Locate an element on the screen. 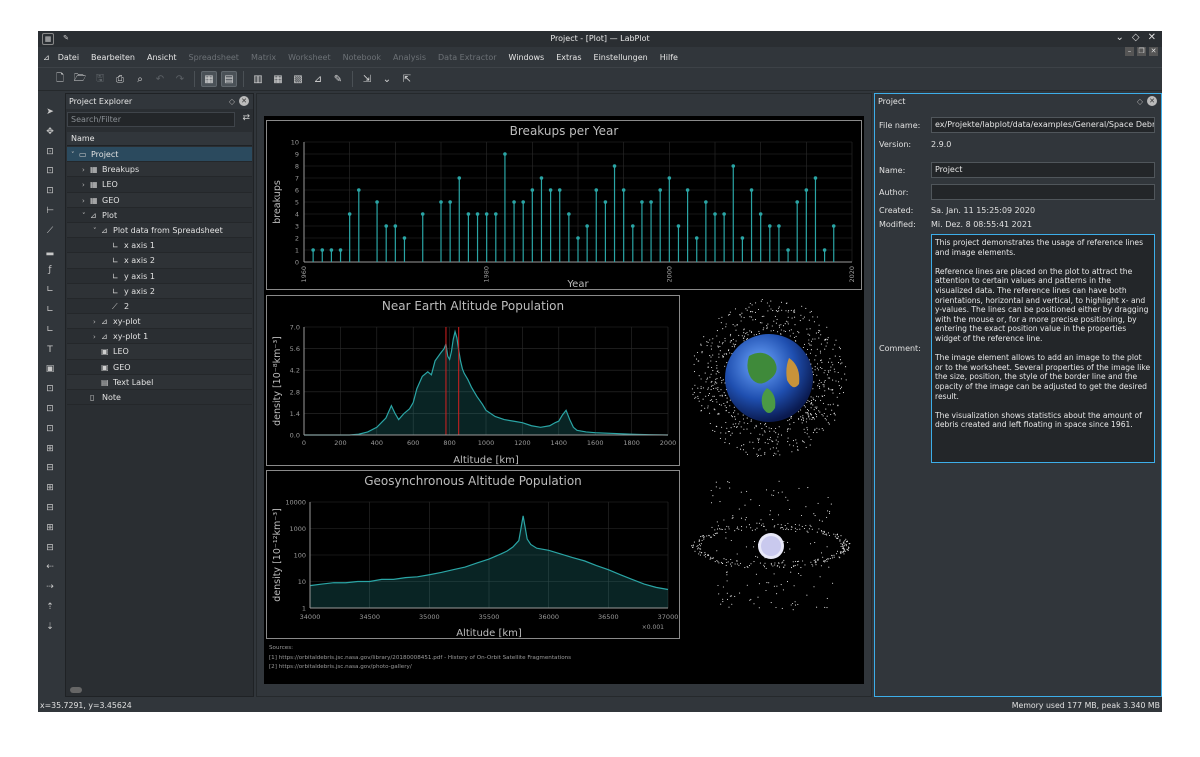 Image resolution: width=1200 pixels, height=757 pixels. subwindow-close-icon: ✕ is located at coordinates (1153, 51).